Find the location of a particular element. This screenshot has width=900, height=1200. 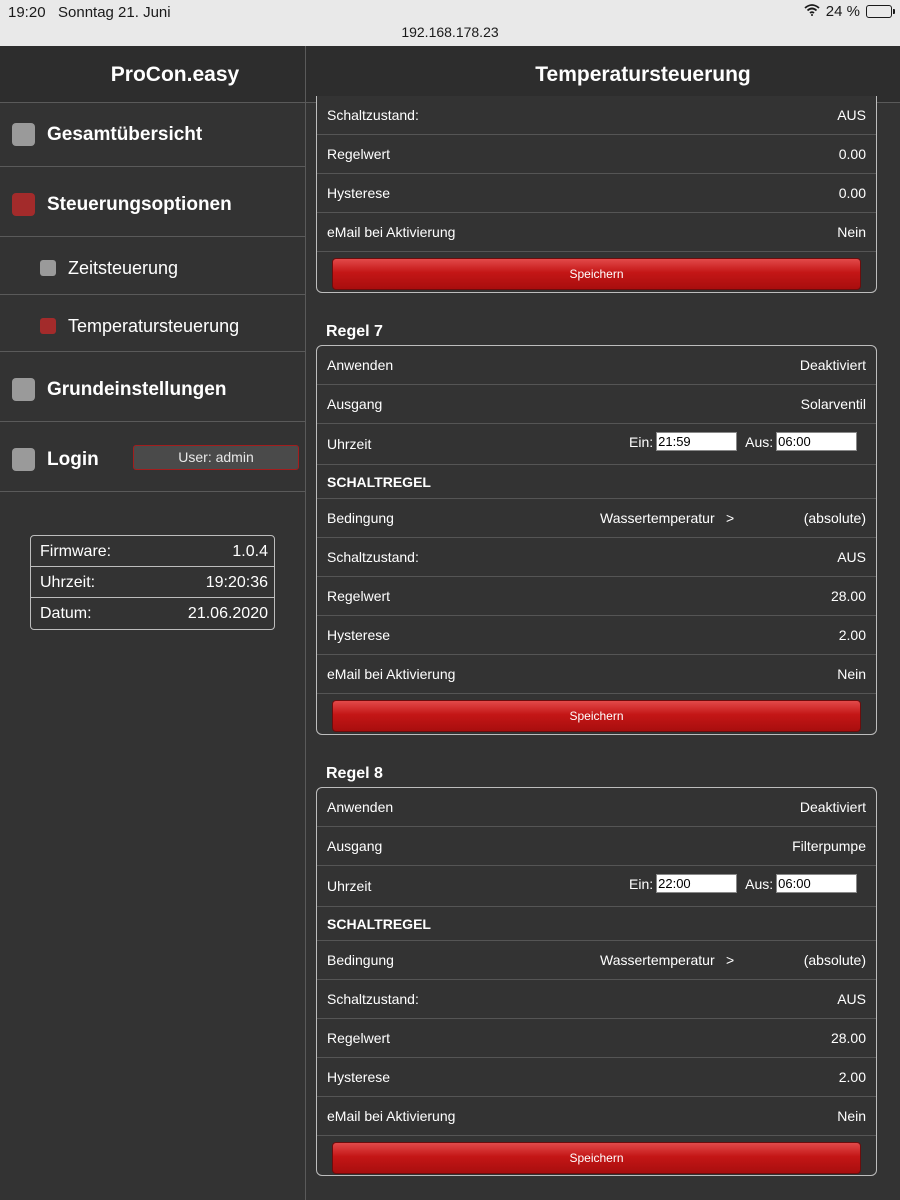

date-row: Datum: 21.06.2020 is located at coordinates (152, 613).